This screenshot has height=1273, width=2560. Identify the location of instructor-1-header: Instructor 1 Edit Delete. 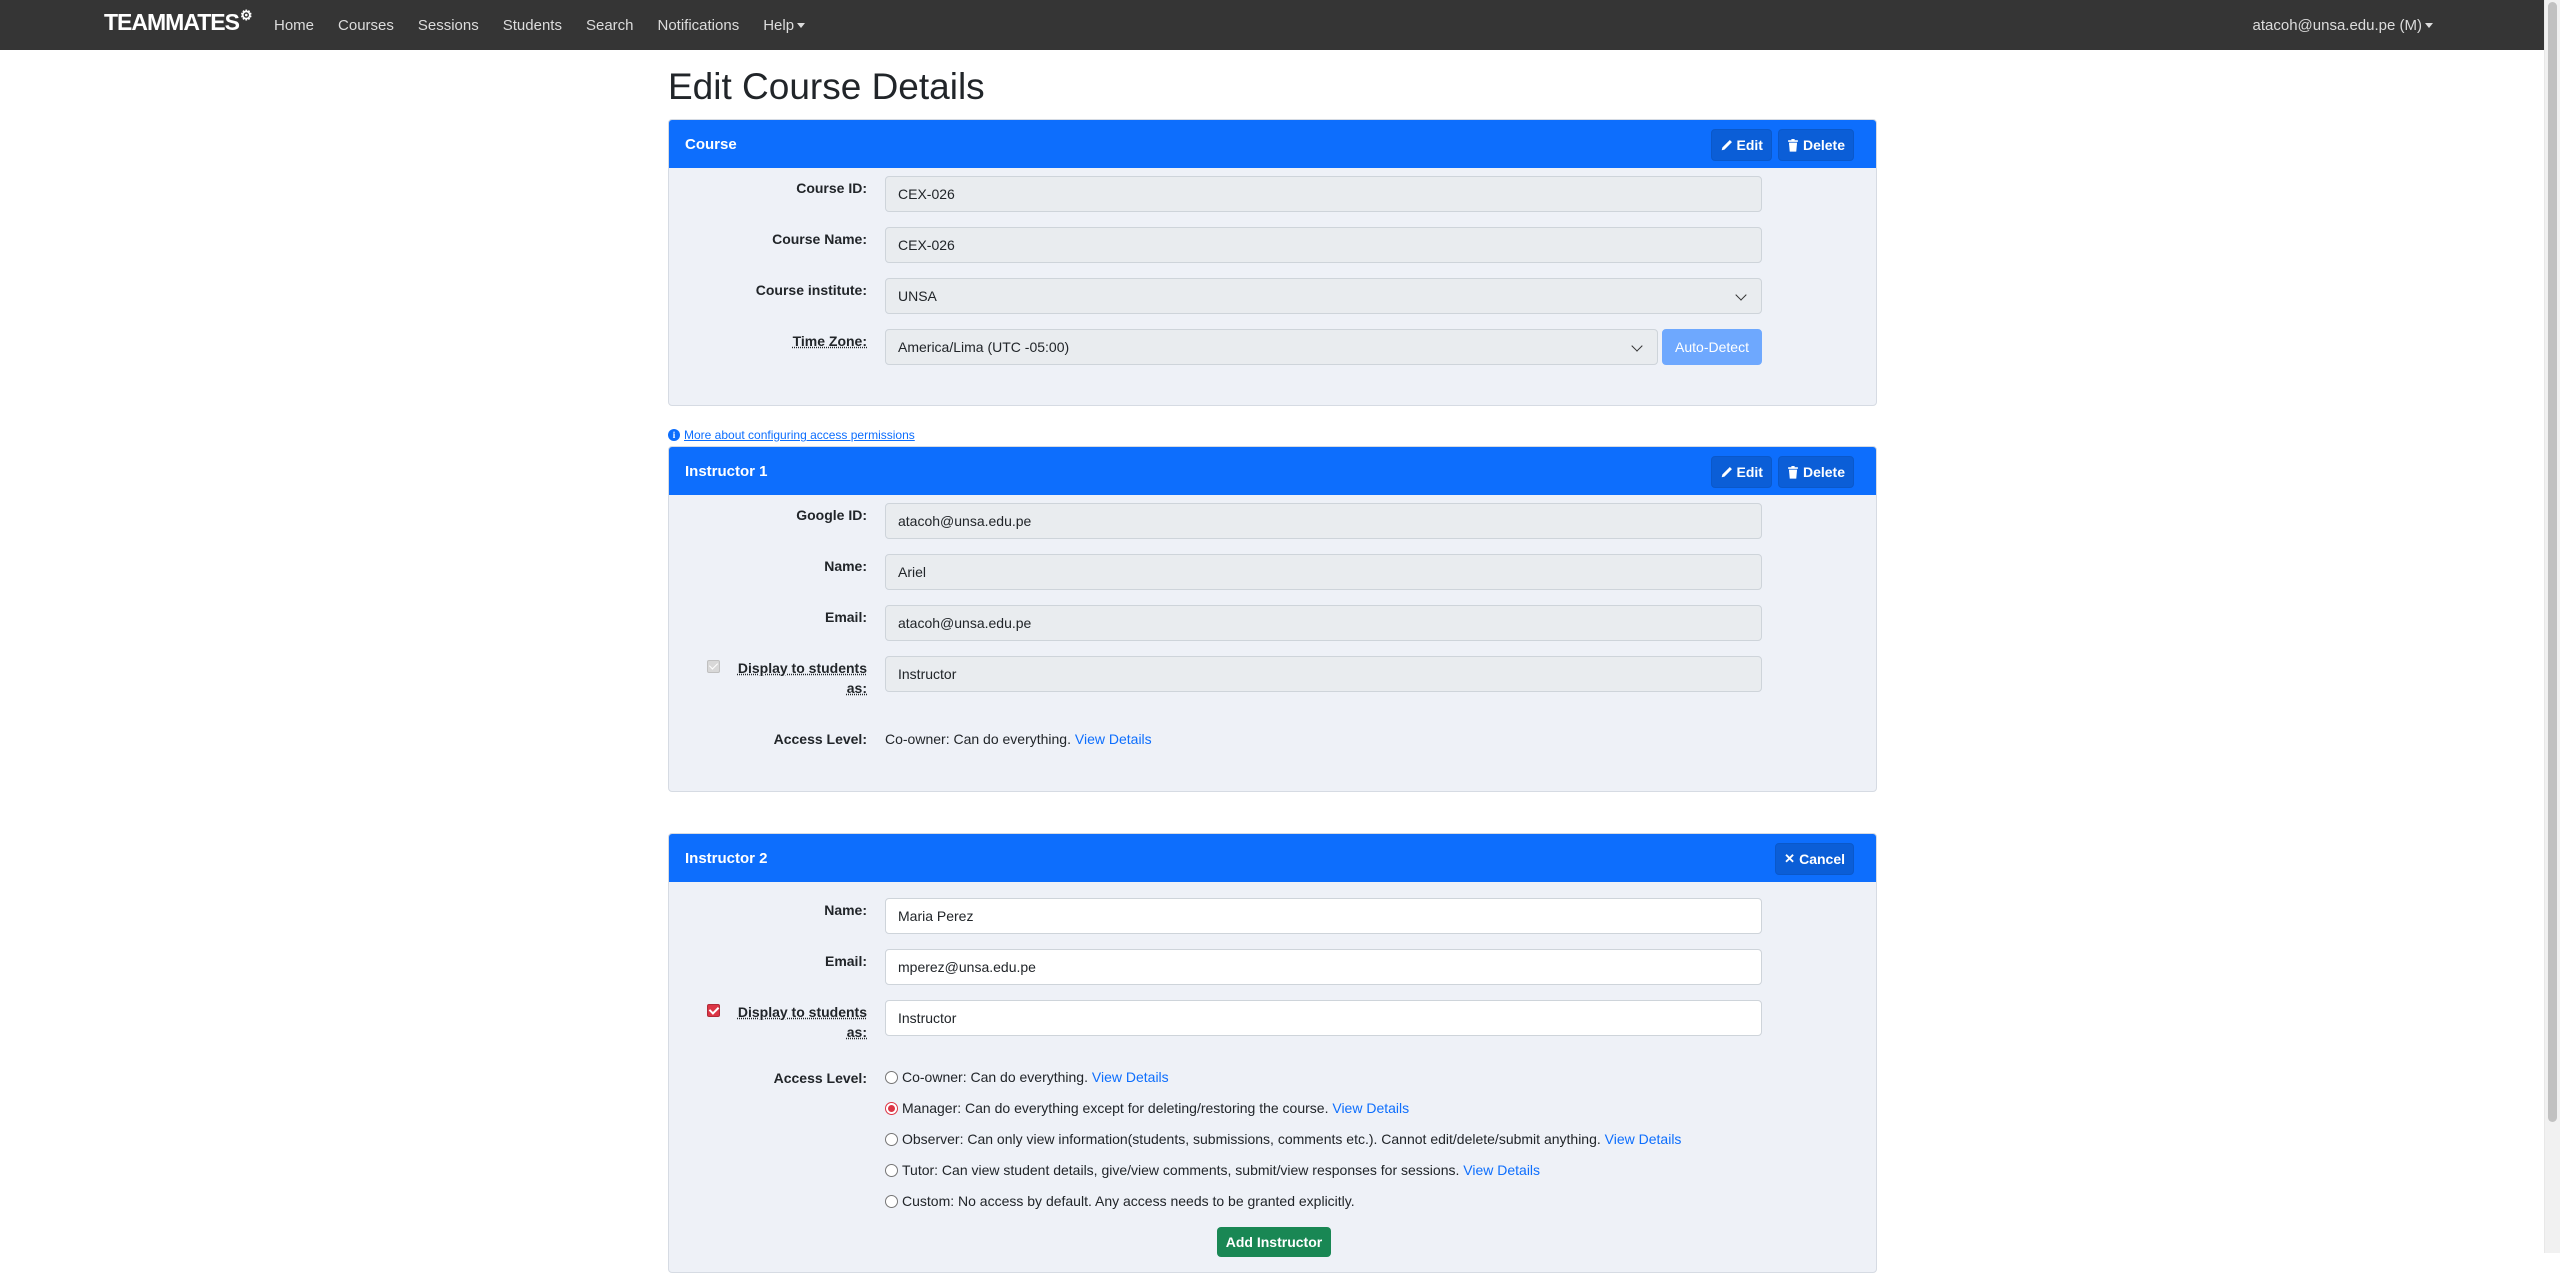
(1272, 471).